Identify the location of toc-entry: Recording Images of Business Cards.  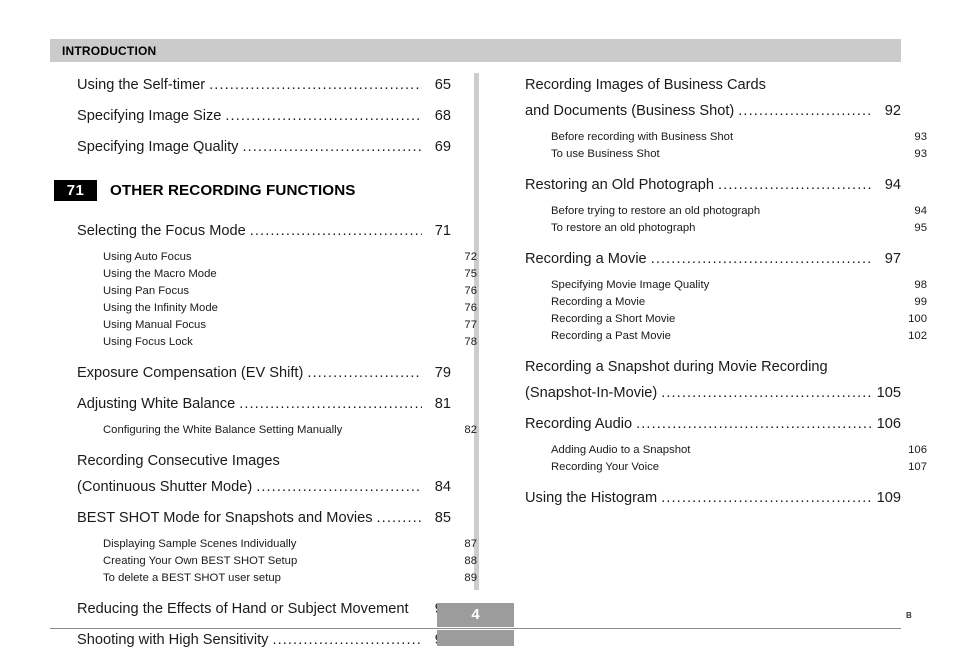
(713, 85).